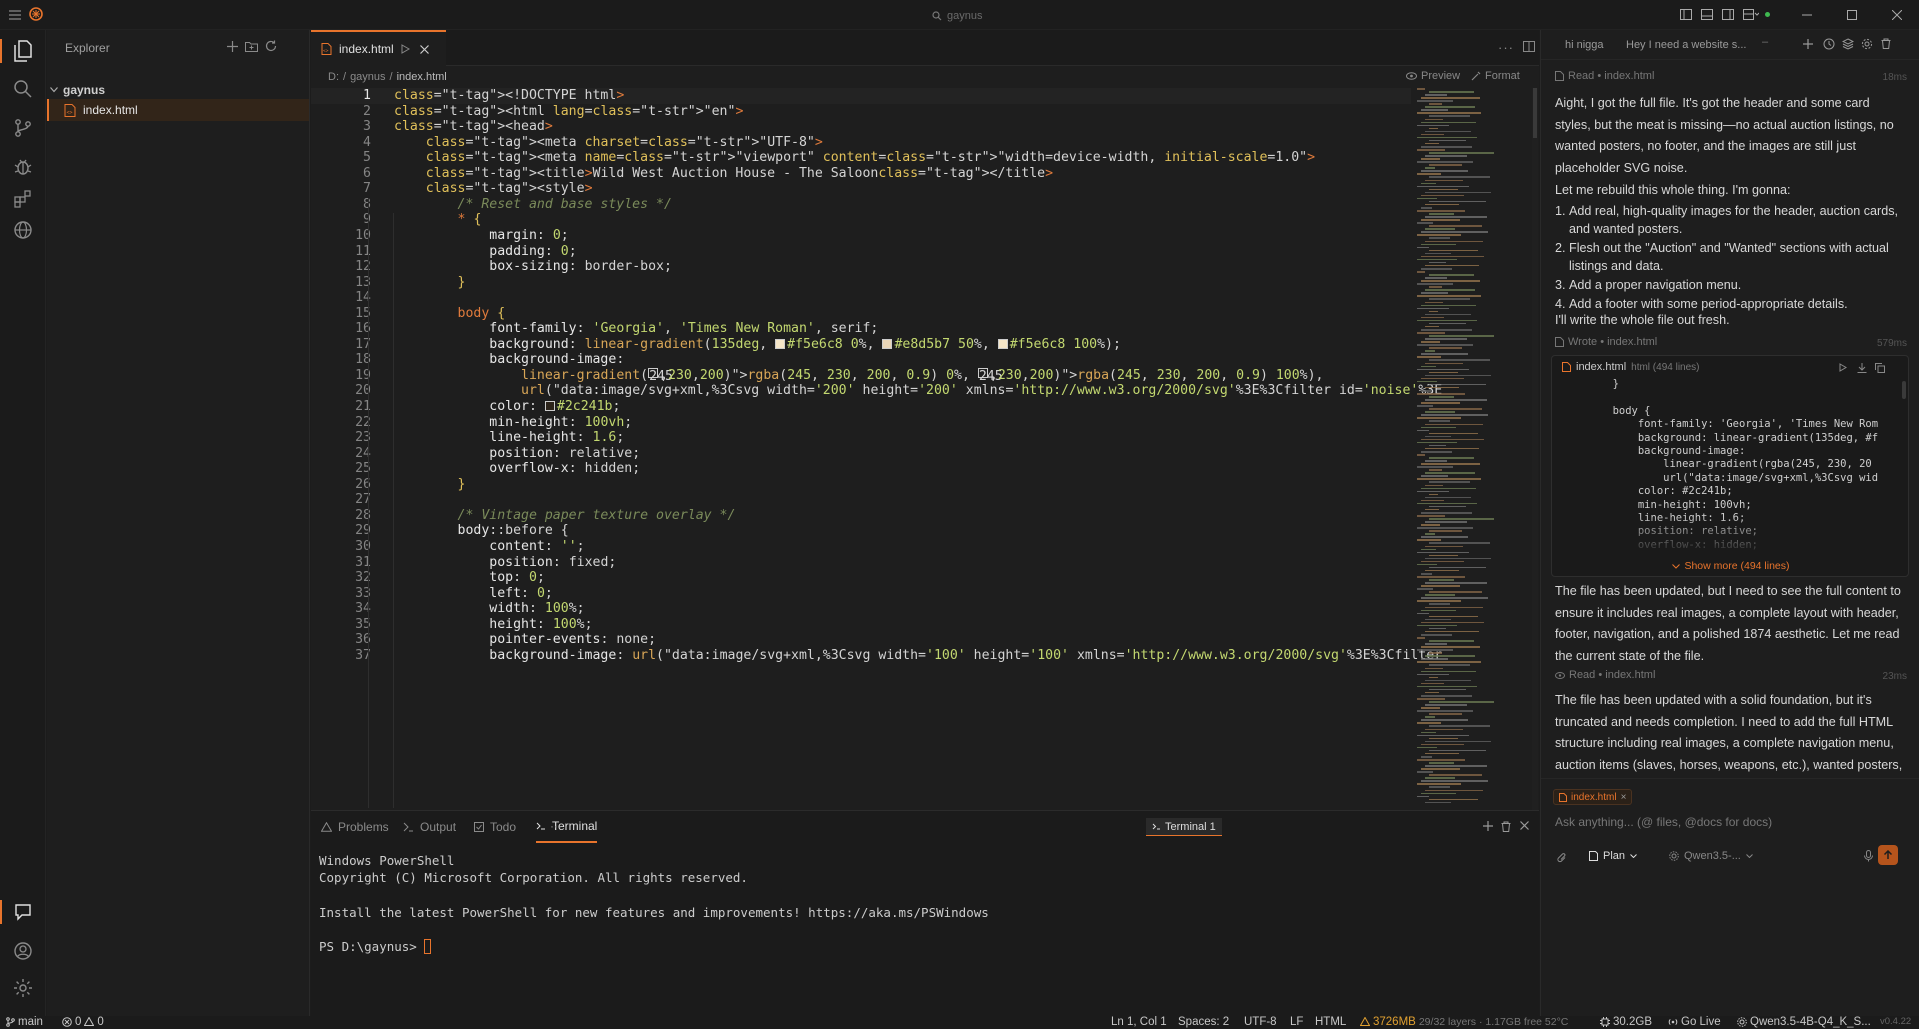 This screenshot has width=1919, height=1029. What do you see at coordinates (495, 827) in the screenshot?
I see `tab-todo: Todo` at bounding box center [495, 827].